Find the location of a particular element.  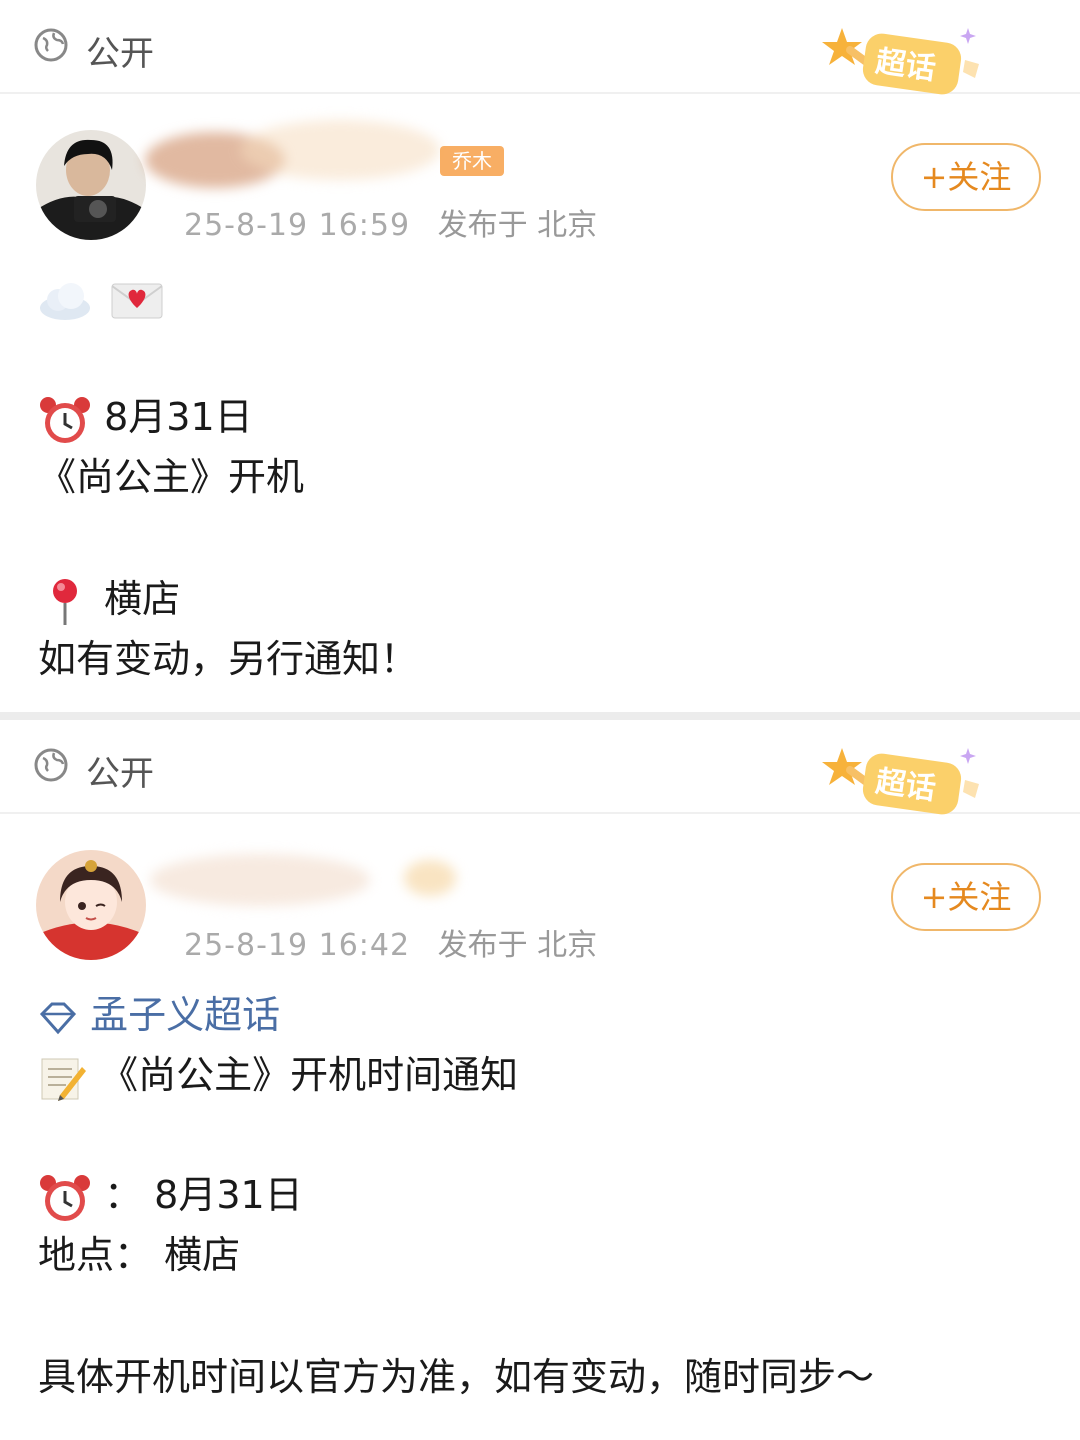

date-line: ： 8月31日 is located at coordinates (170, 1196).